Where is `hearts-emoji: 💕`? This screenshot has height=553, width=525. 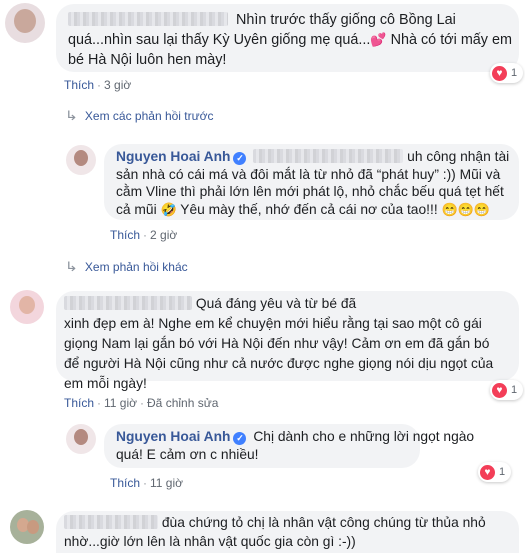 hearts-emoji: 💕 is located at coordinates (378, 39).